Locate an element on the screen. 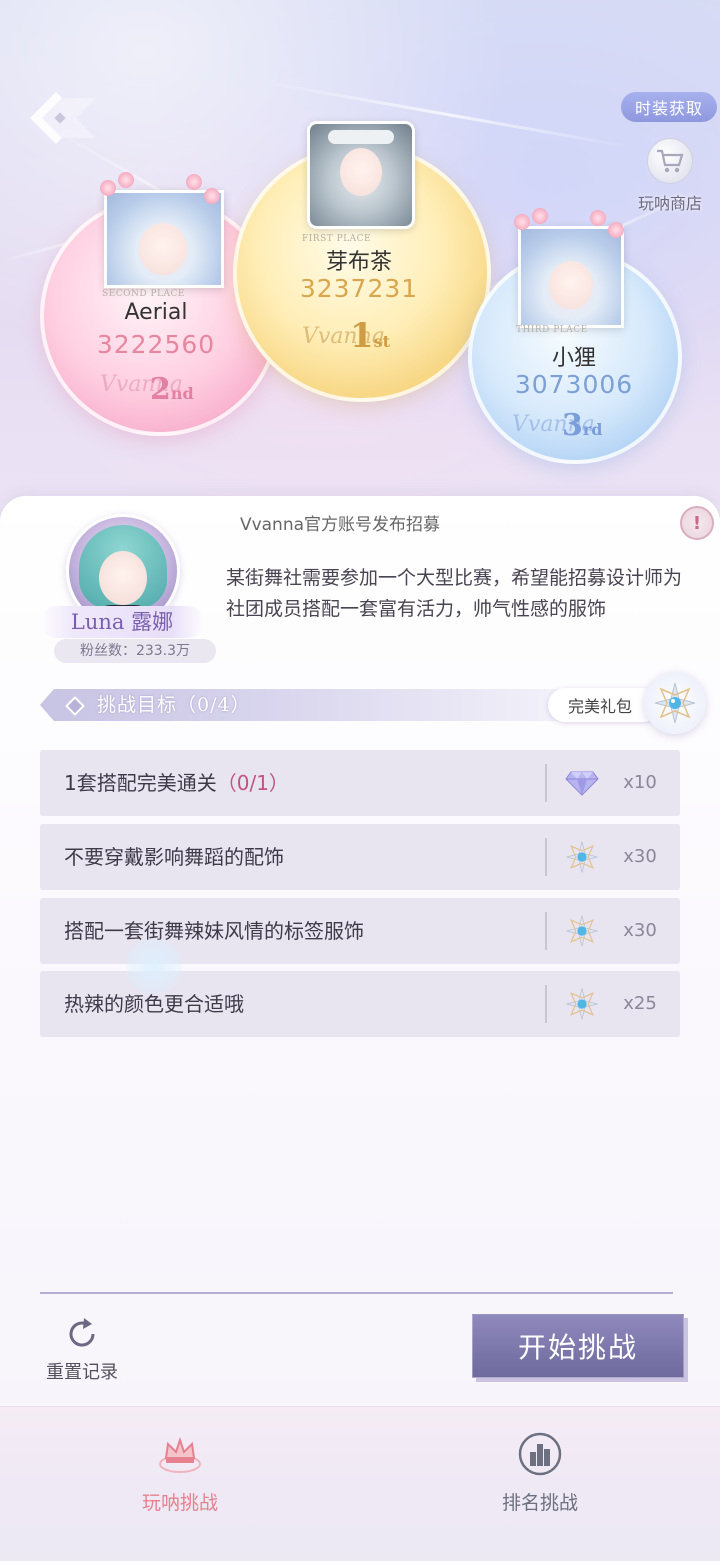 This screenshot has width=720, height=1561. rank-number-second: 2nd is located at coordinates (172, 389).